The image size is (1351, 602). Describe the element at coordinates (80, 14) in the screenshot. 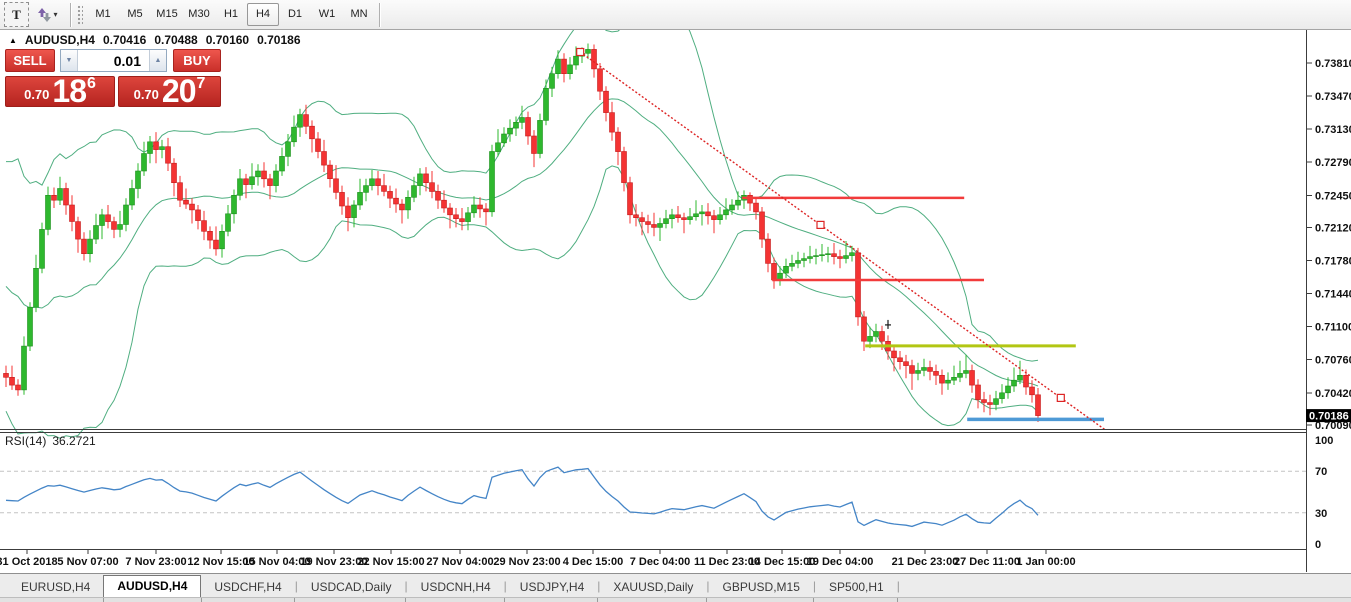

I see `toolbar-grip-handle` at that location.